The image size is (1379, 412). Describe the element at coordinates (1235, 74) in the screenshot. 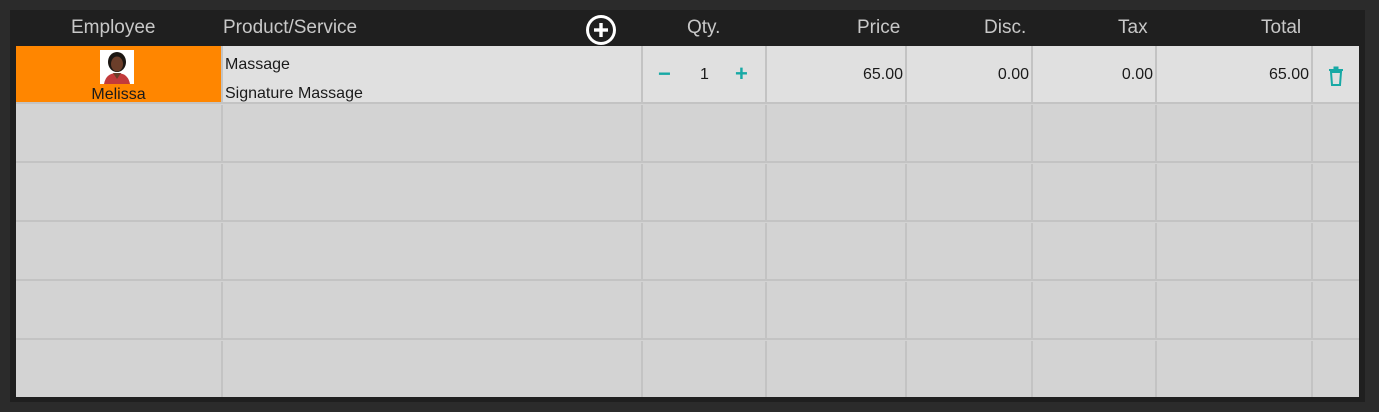

I see `total-cell: 65.00` at that location.